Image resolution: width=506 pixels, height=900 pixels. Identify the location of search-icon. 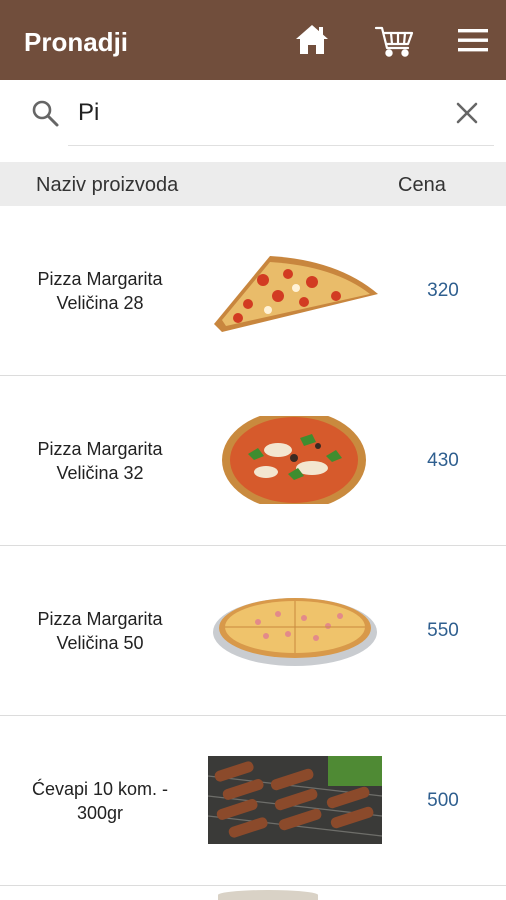
(45, 113).